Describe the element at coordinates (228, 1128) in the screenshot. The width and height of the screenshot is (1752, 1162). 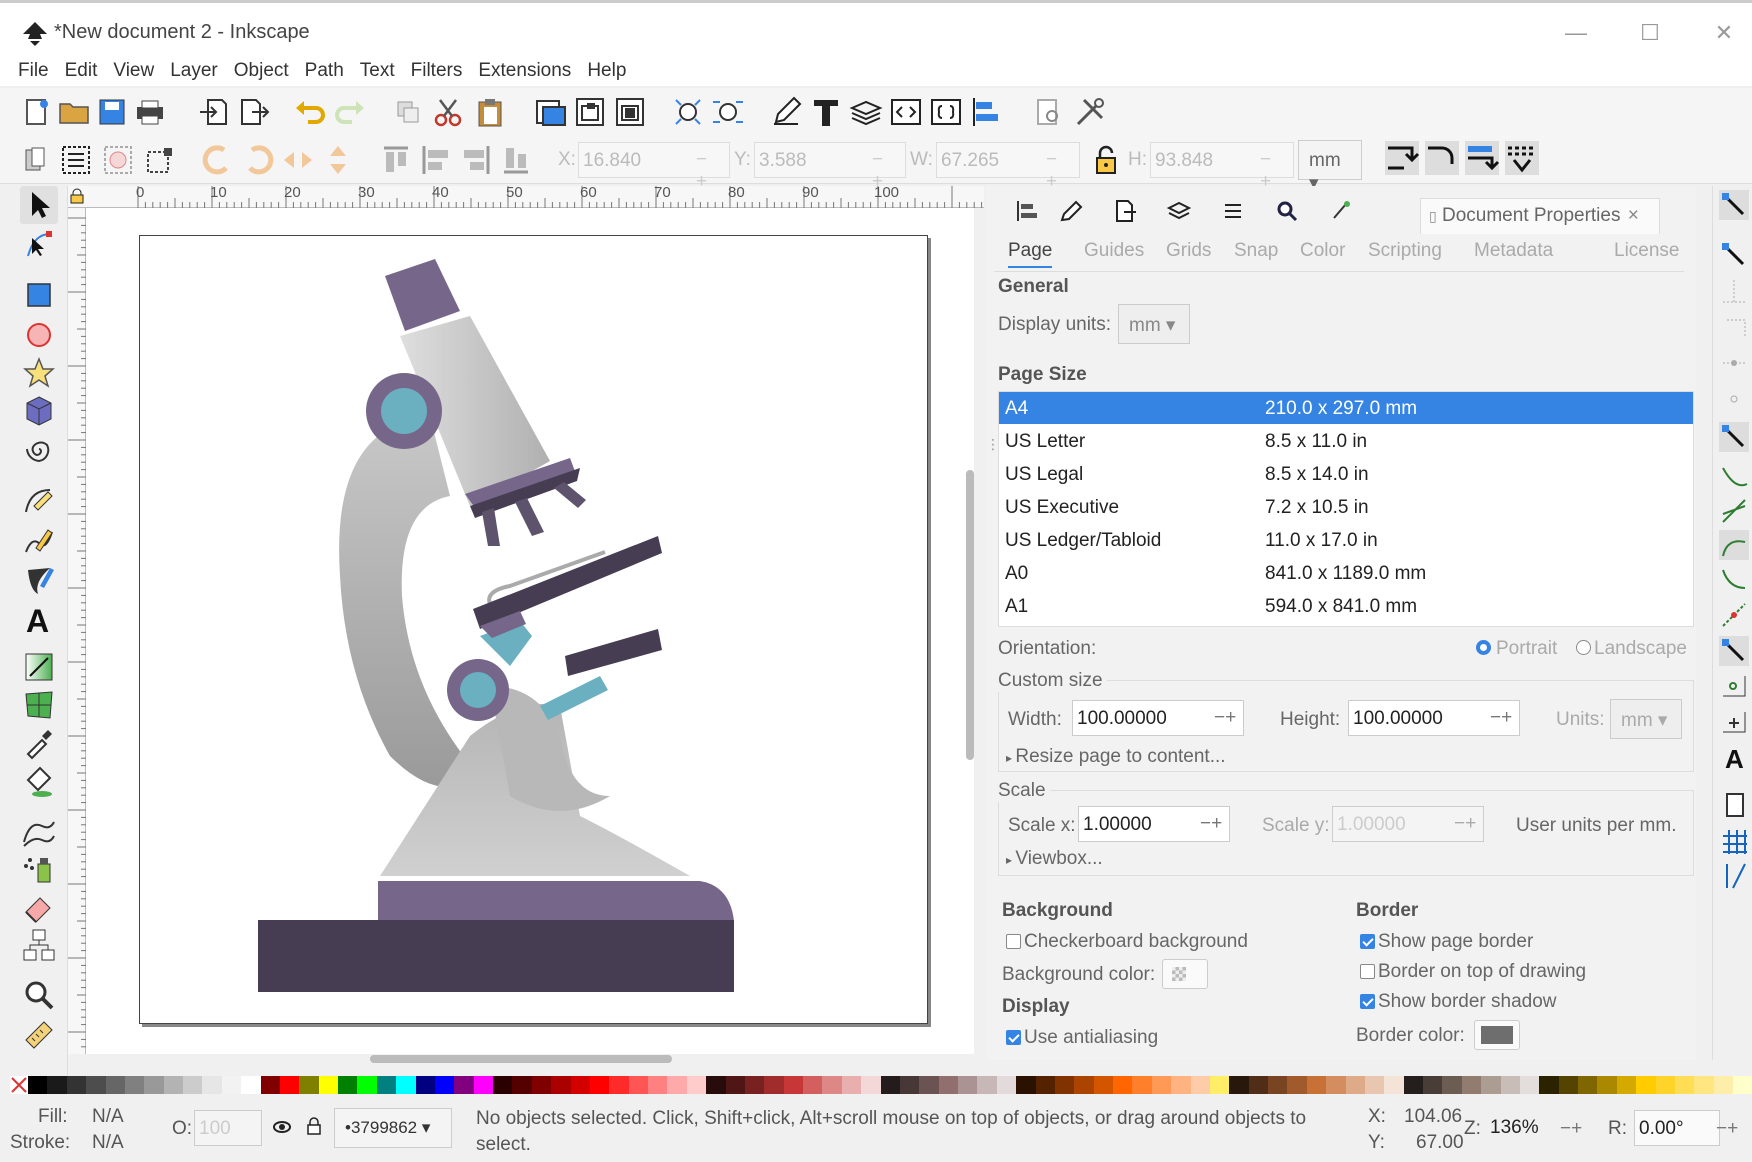
I see `opacity-input: 100` at that location.